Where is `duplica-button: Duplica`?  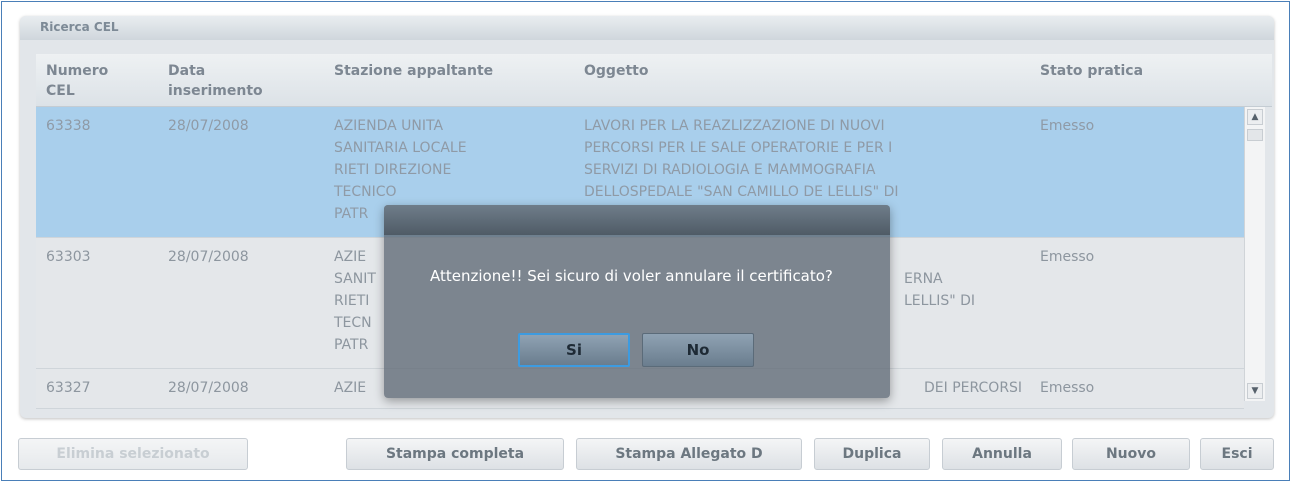
duplica-button: Duplica is located at coordinates (872, 454).